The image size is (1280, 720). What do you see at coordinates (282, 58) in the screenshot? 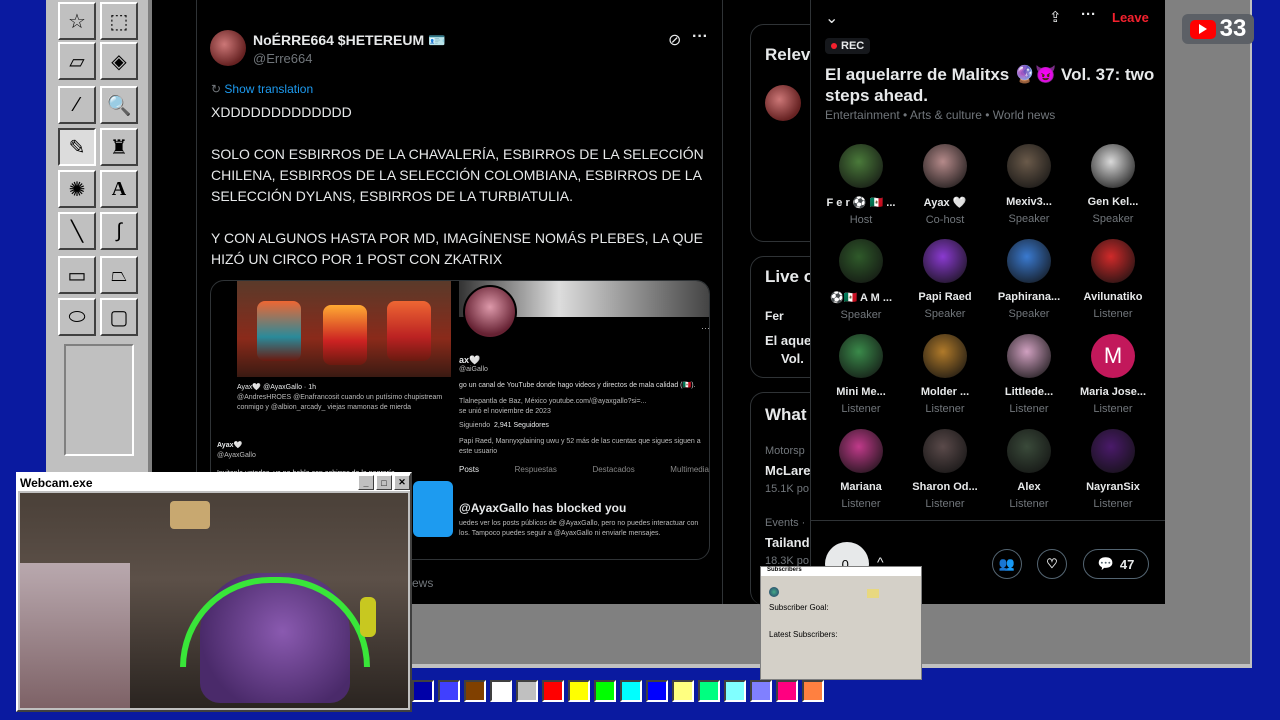
I see `author-handle: @Erre664` at bounding box center [282, 58].